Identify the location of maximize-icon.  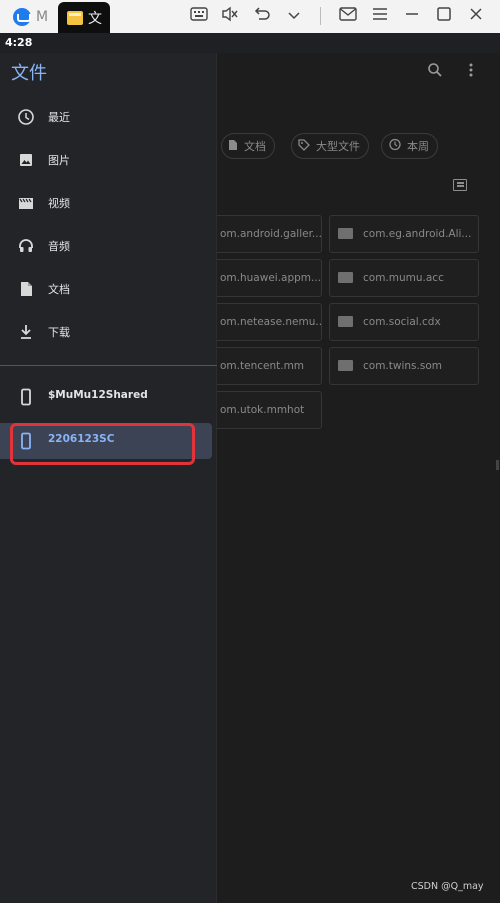
(444, 16).